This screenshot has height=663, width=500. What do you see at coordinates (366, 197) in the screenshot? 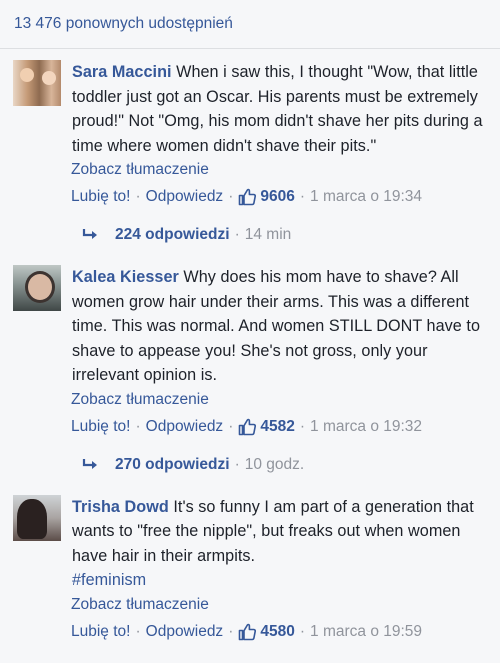
I see `comment-timestamp: 1 marca o 19:34` at bounding box center [366, 197].